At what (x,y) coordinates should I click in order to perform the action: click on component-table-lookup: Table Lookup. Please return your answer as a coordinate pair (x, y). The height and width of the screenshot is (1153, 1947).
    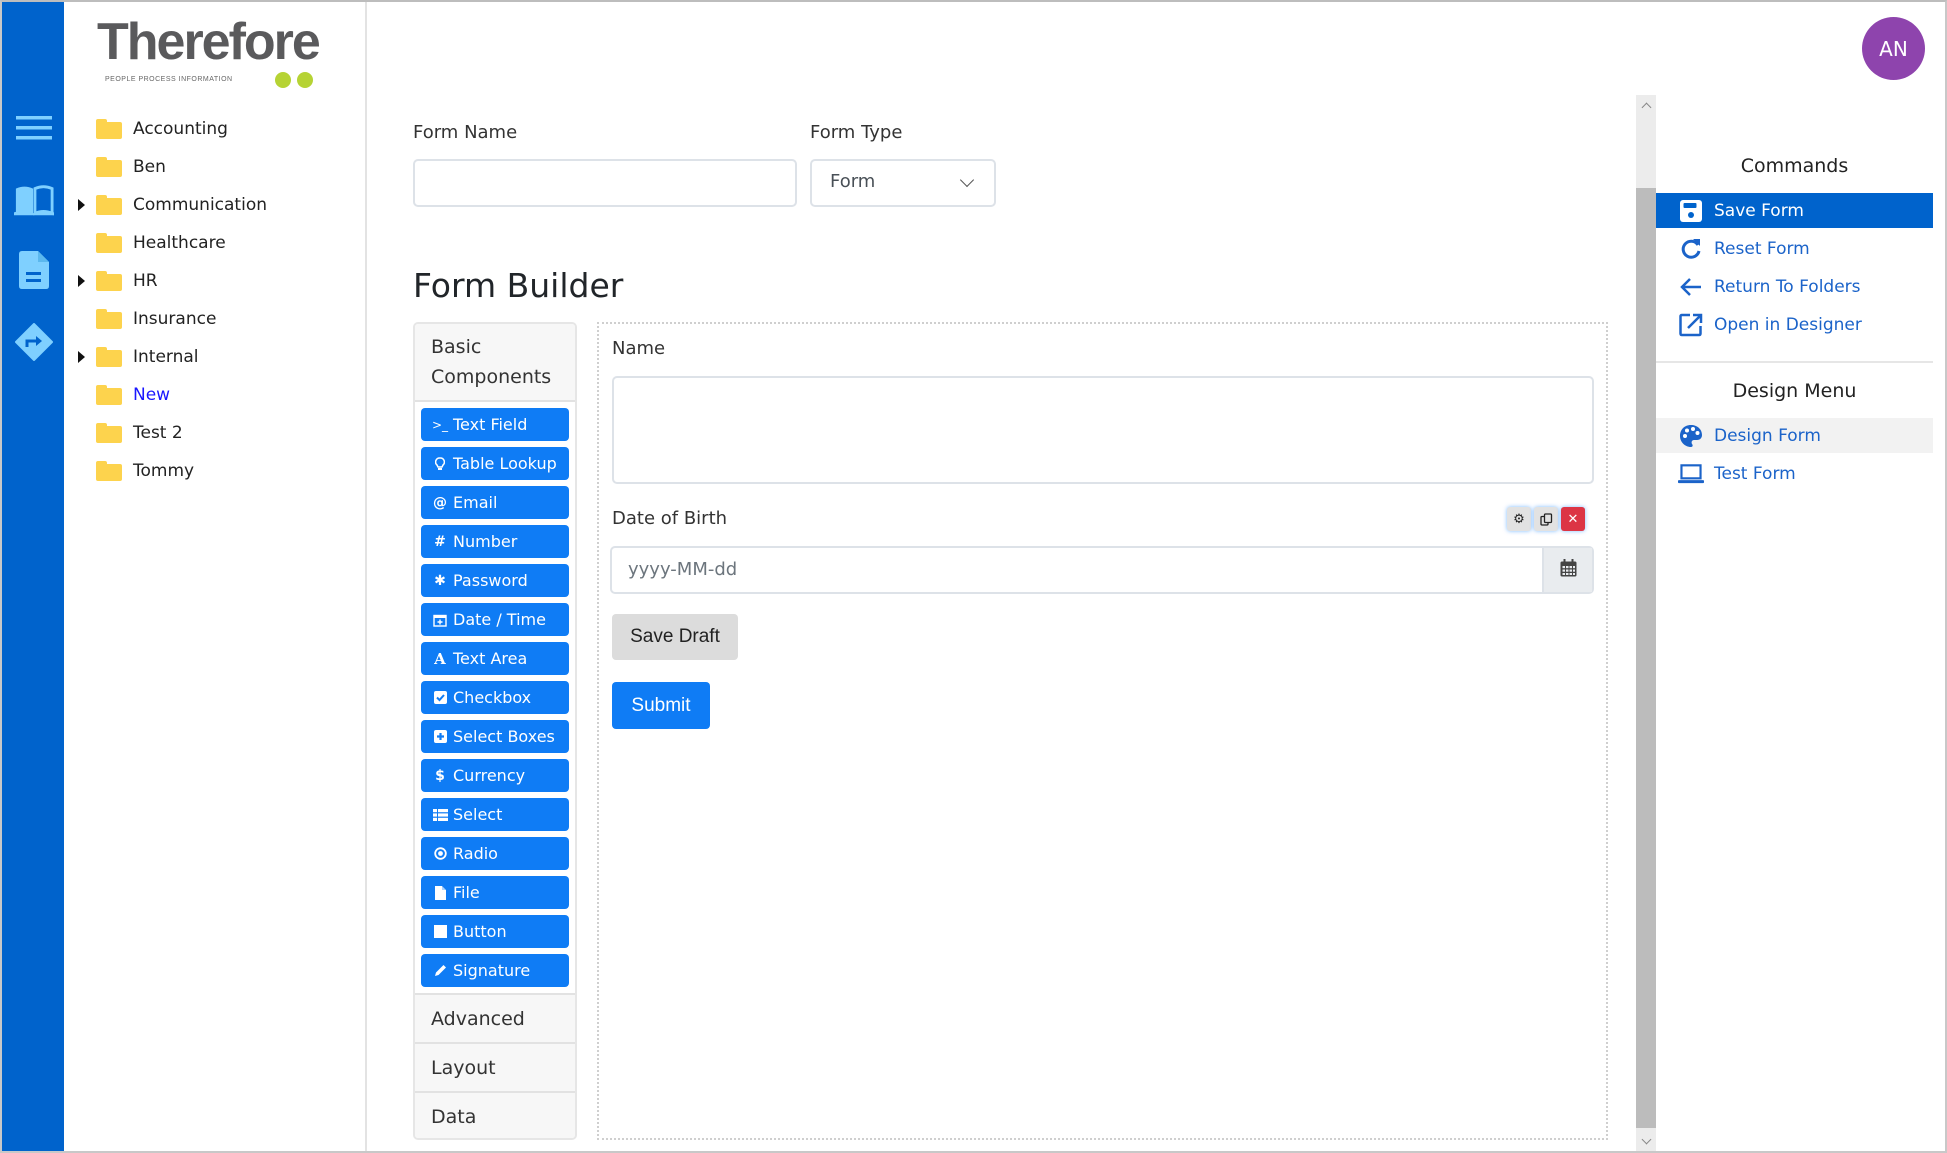
    Looking at the image, I should click on (495, 463).